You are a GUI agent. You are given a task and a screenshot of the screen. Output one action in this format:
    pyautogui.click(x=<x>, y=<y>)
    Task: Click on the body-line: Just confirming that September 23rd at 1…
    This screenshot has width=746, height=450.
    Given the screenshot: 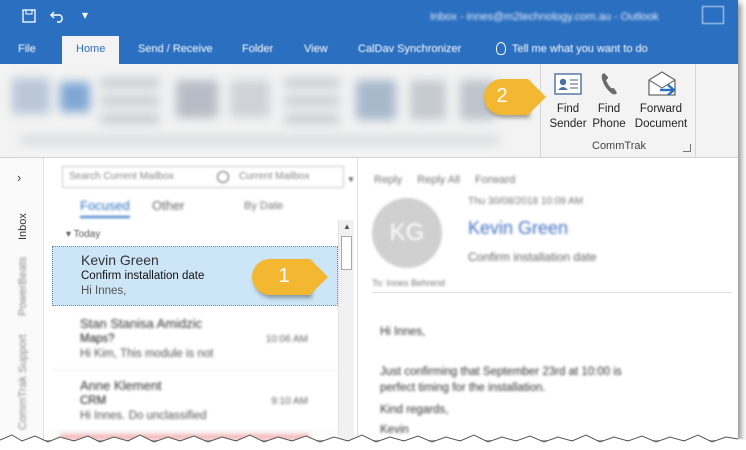 What is the action you would take?
    pyautogui.click(x=501, y=372)
    